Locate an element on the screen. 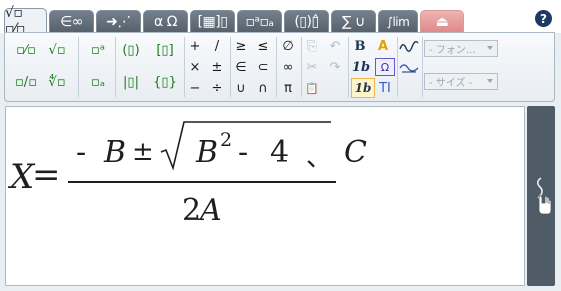 Image resolution: width=561 pixels, height=291 pixels. size-select: - サイズ - is located at coordinates (461, 81).